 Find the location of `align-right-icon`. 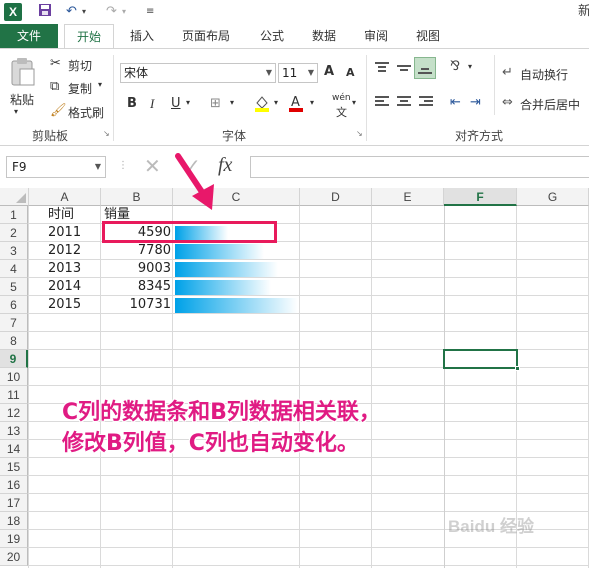

align-right-icon is located at coordinates (426, 104).